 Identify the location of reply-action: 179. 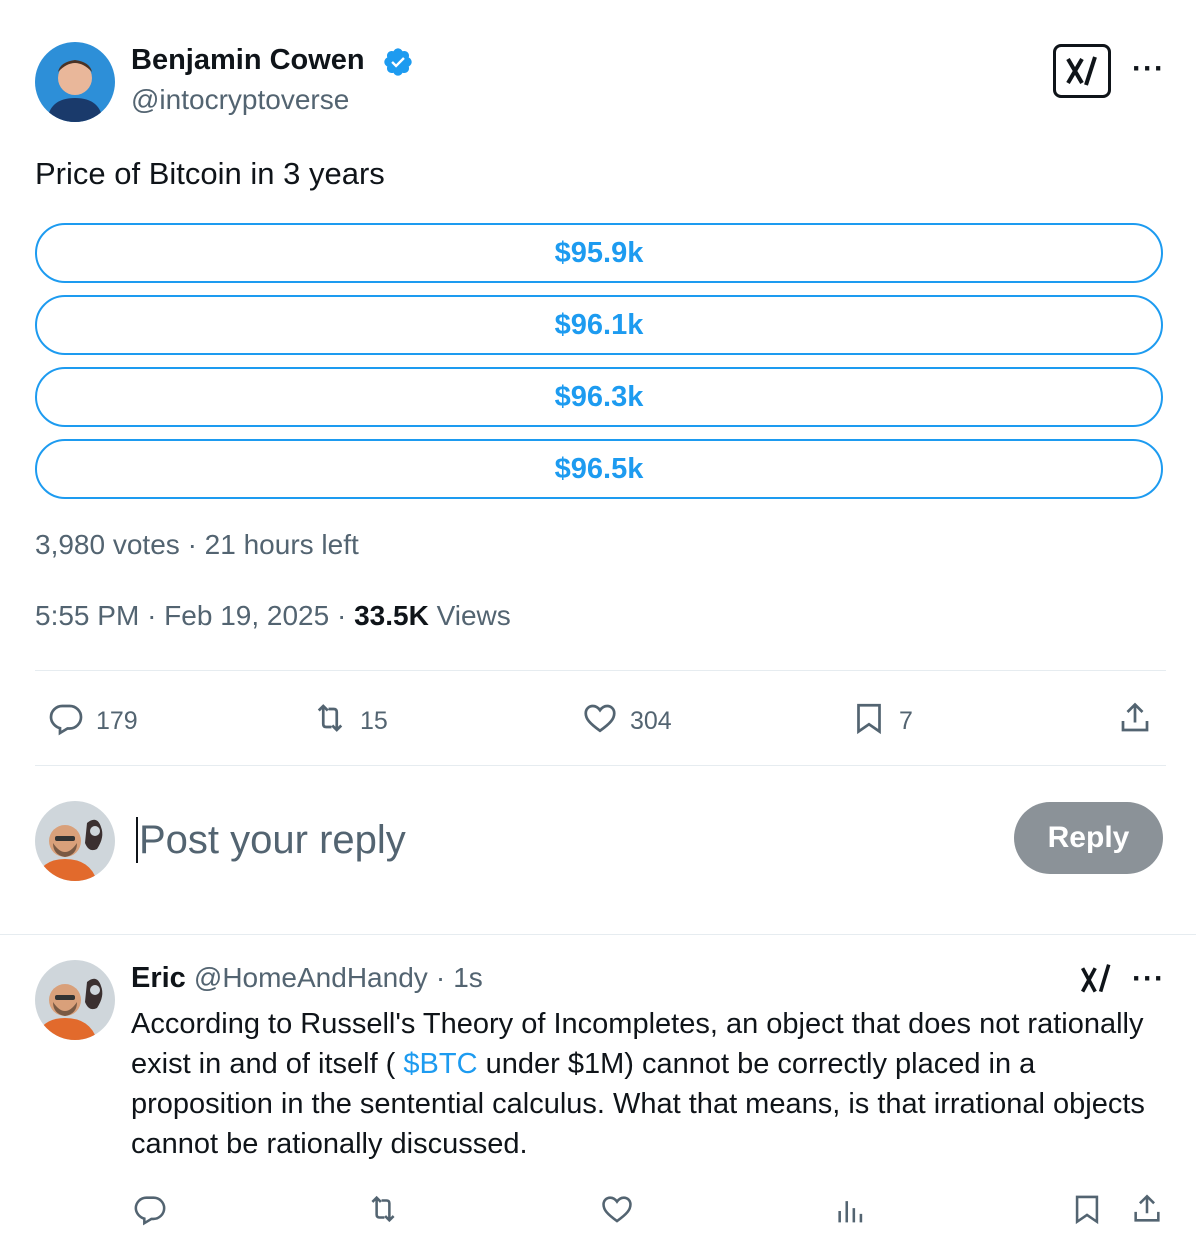
(93, 721).